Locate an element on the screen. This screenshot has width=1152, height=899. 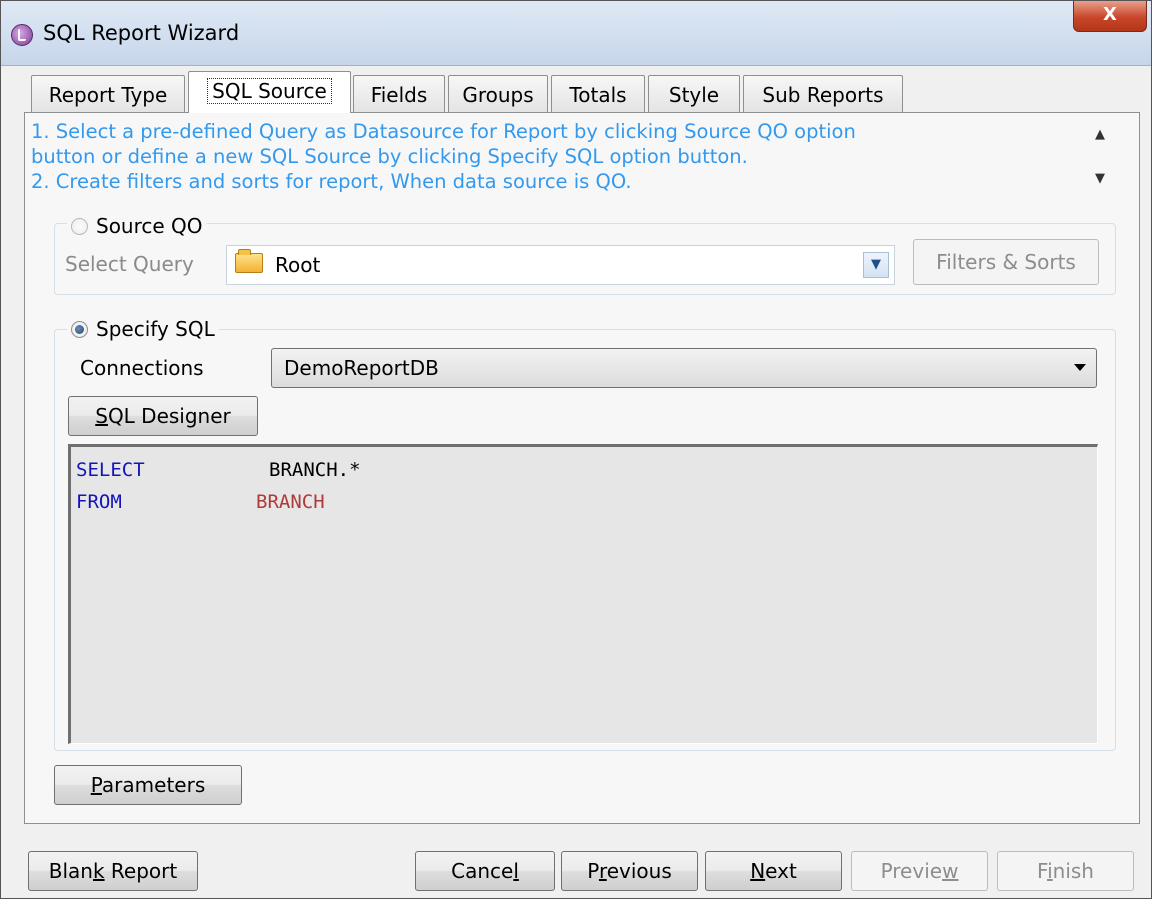
scroll-down-arrow-icon: ▼ is located at coordinates (1100, 178).